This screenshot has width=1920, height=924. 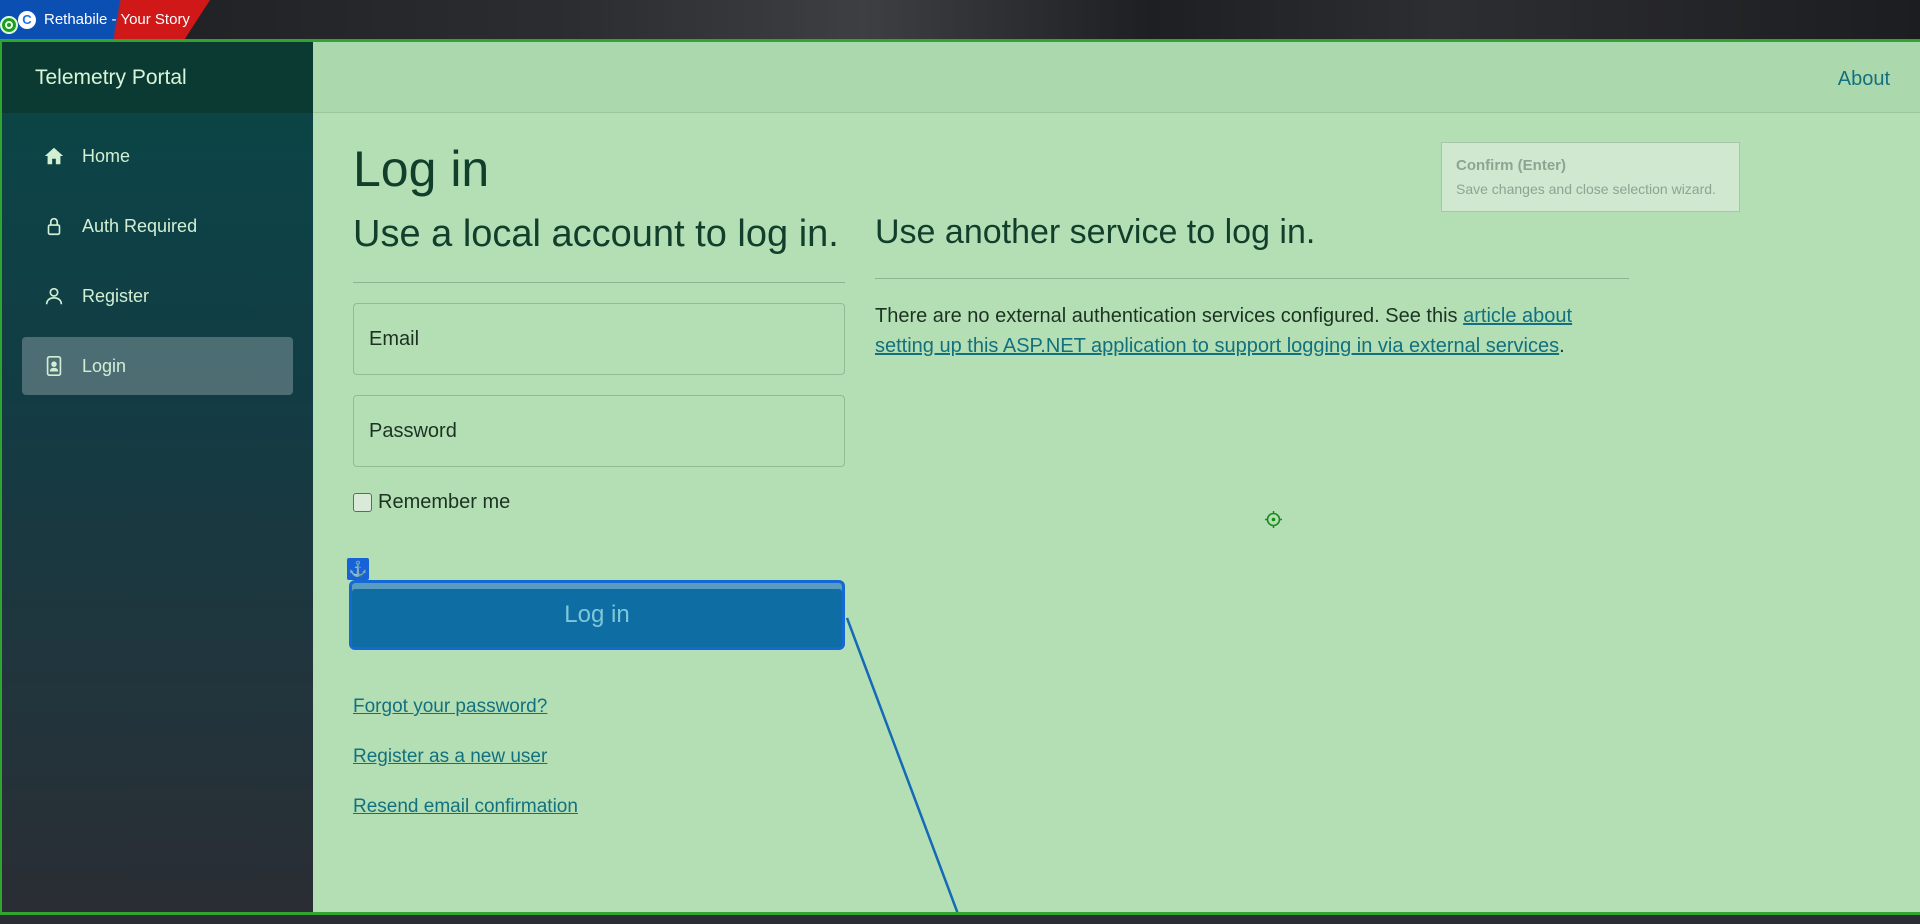 What do you see at coordinates (27, 19) in the screenshot?
I see `browser-logo-icon: C` at bounding box center [27, 19].